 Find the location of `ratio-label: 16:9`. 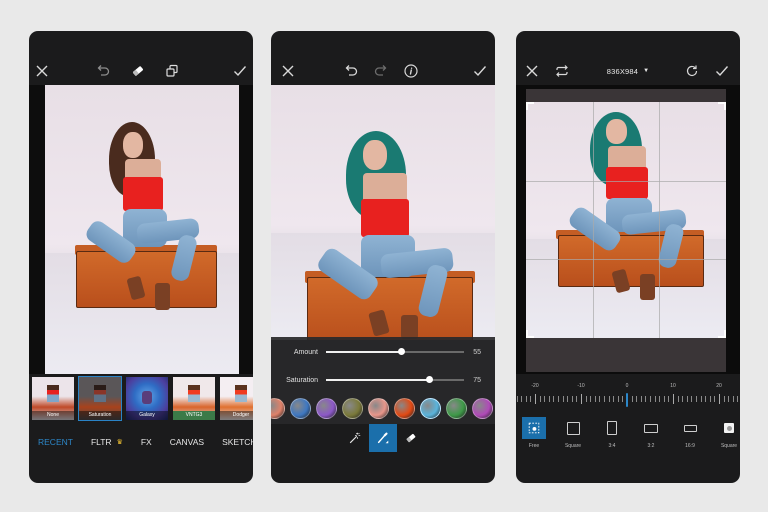

ratio-label: 16:9 is located at coordinates (690, 446).